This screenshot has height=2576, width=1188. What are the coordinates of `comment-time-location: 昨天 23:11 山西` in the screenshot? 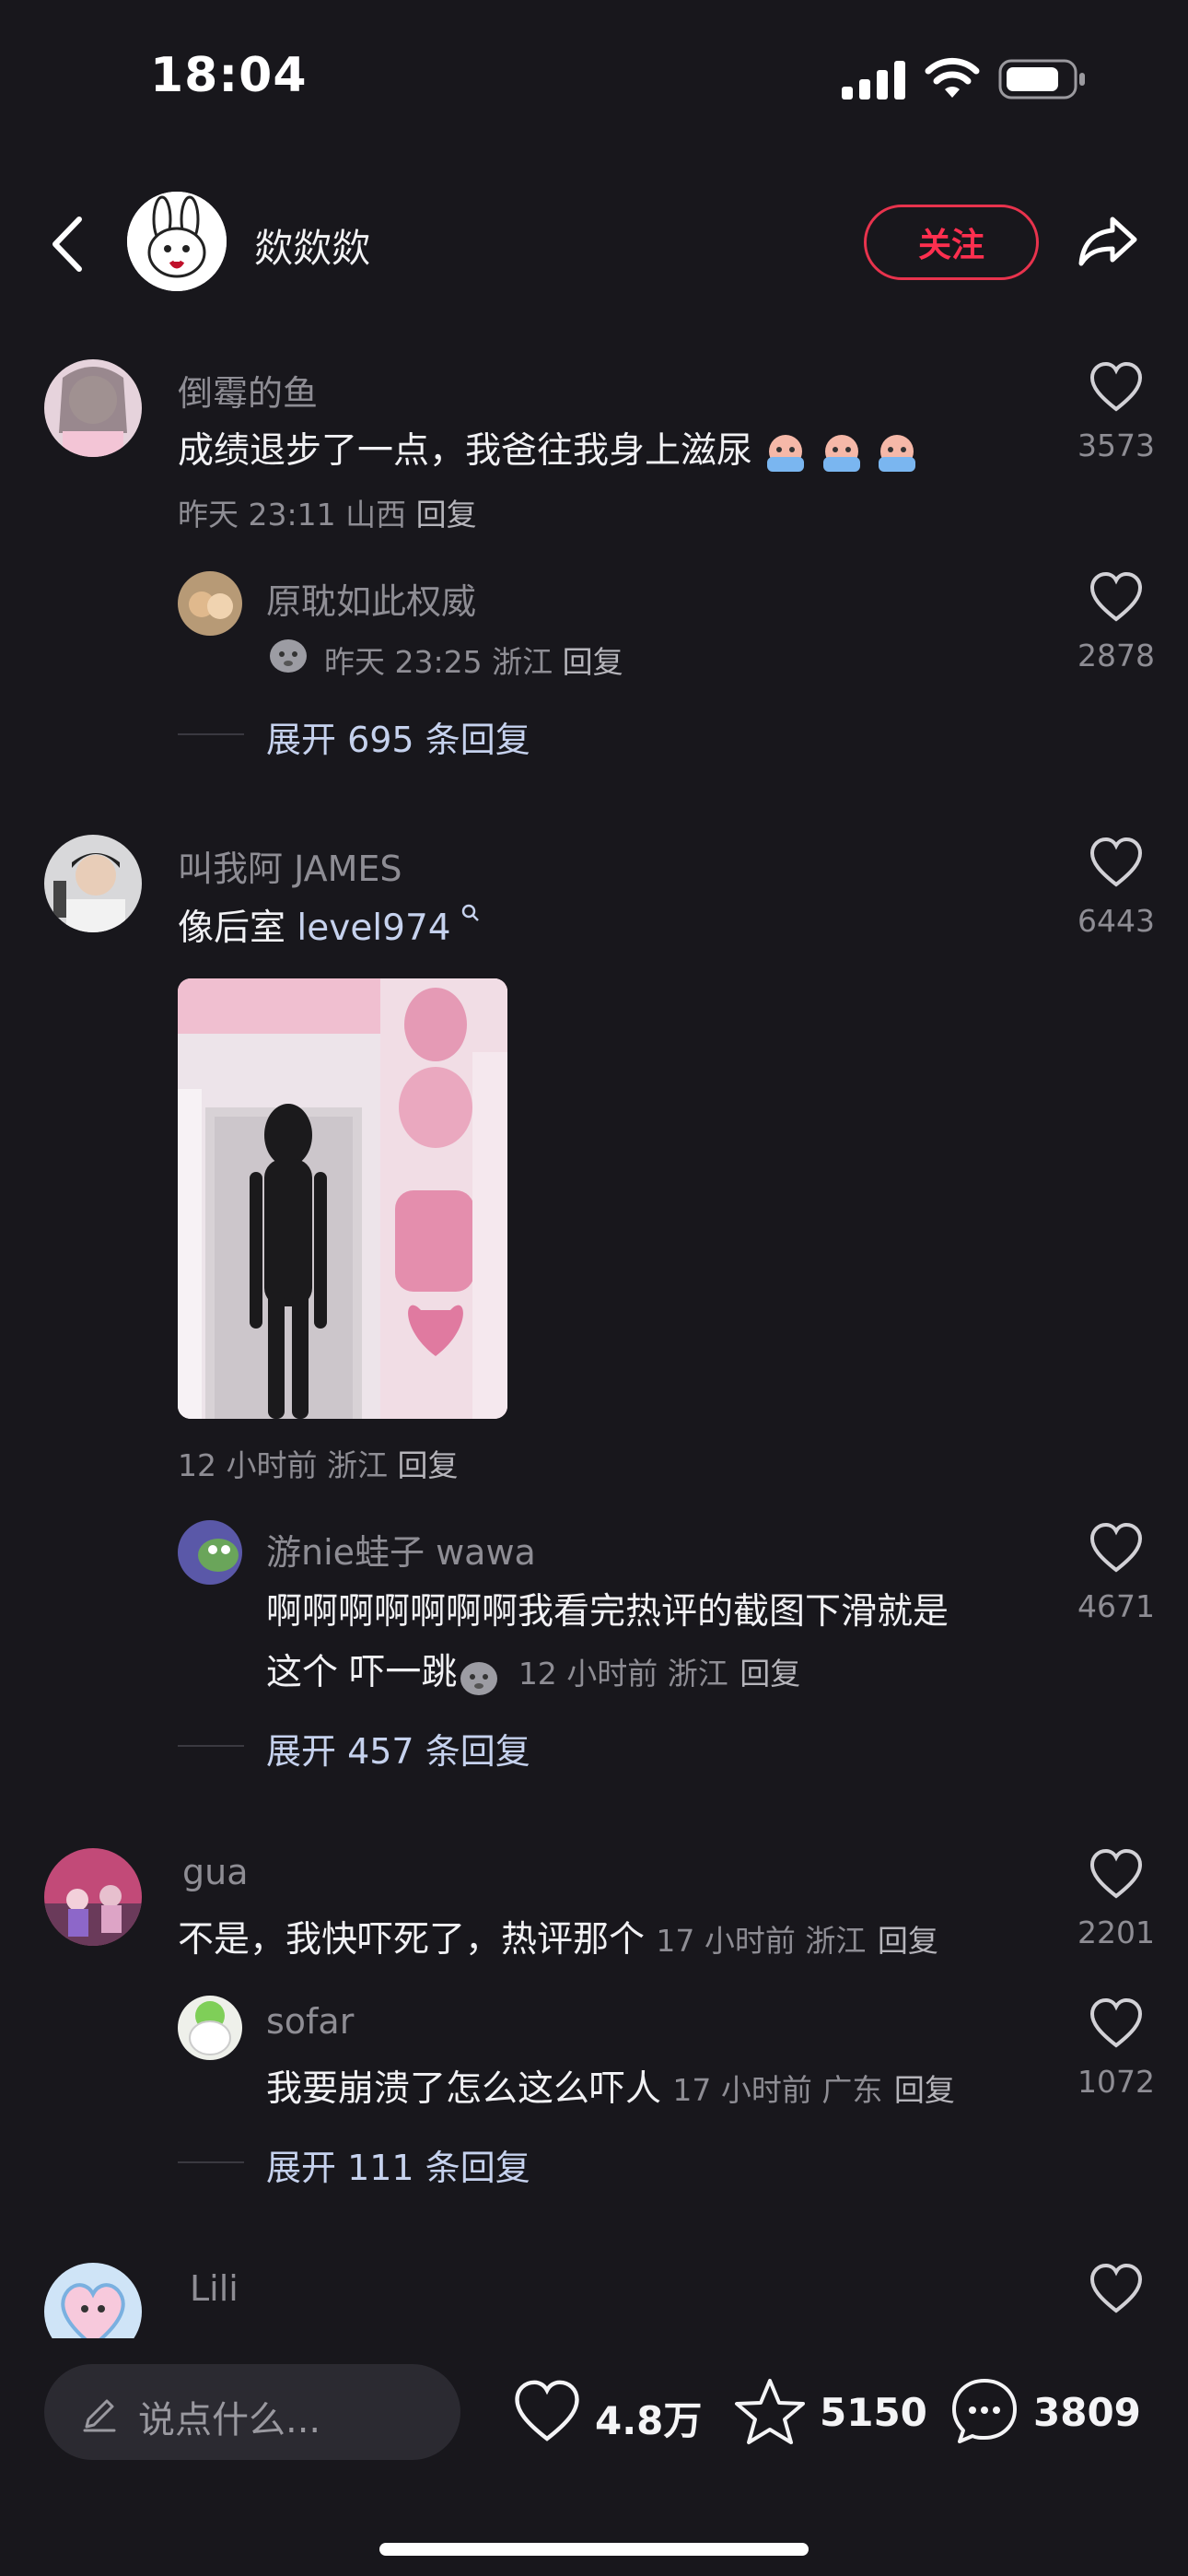 It's located at (292, 515).